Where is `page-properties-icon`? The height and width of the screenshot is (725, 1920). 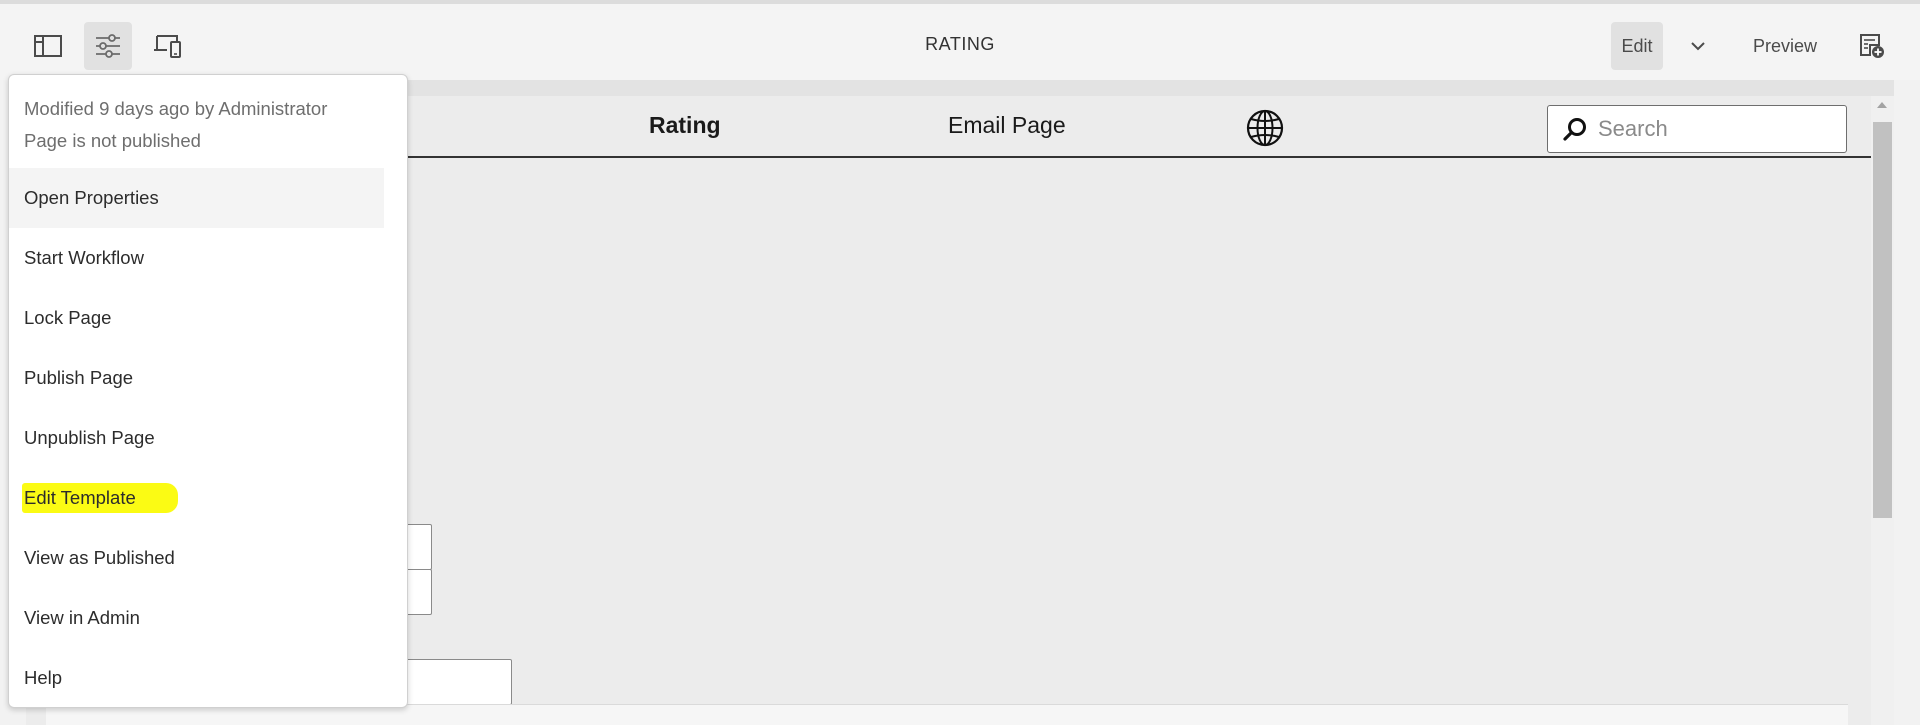 page-properties-icon is located at coordinates (108, 46).